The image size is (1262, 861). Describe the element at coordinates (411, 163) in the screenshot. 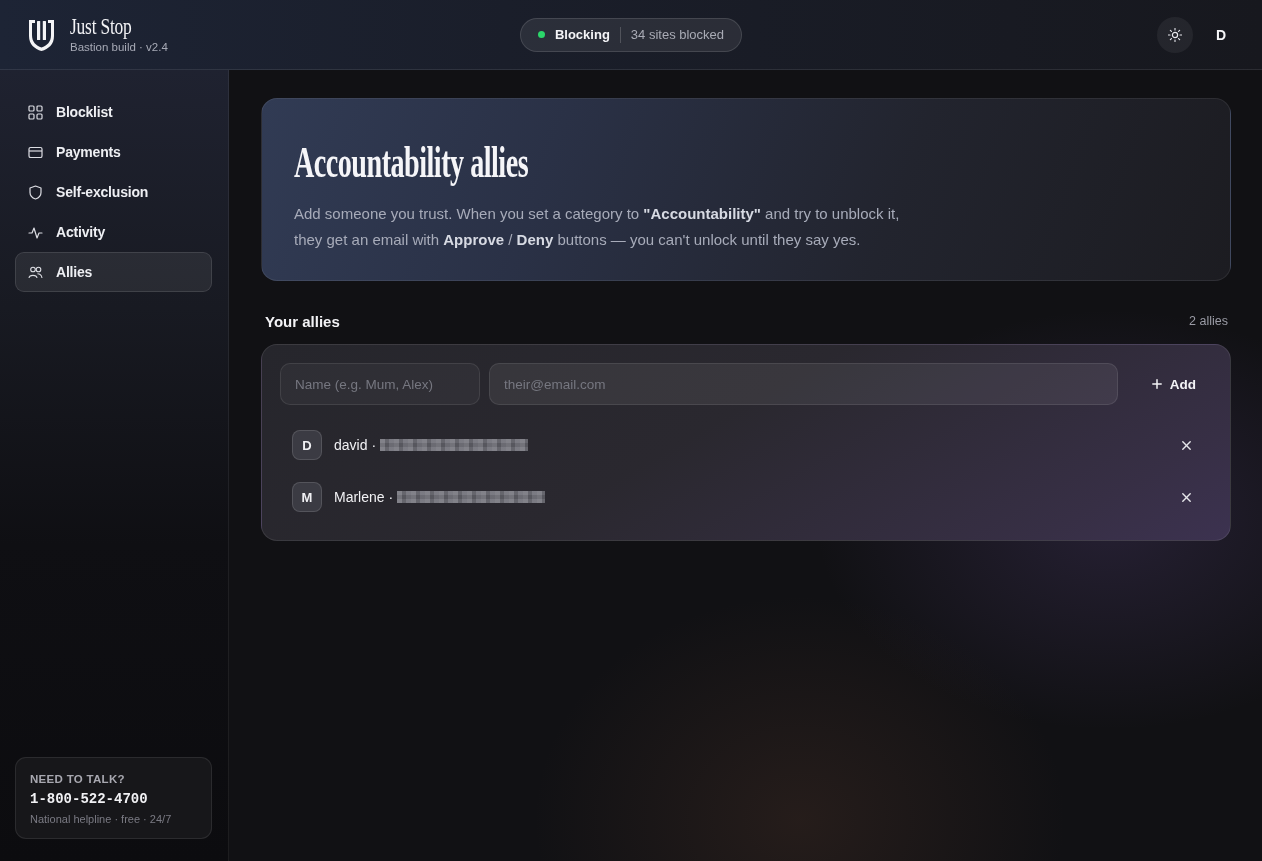

I see `page-title: Accountability allies` at that location.